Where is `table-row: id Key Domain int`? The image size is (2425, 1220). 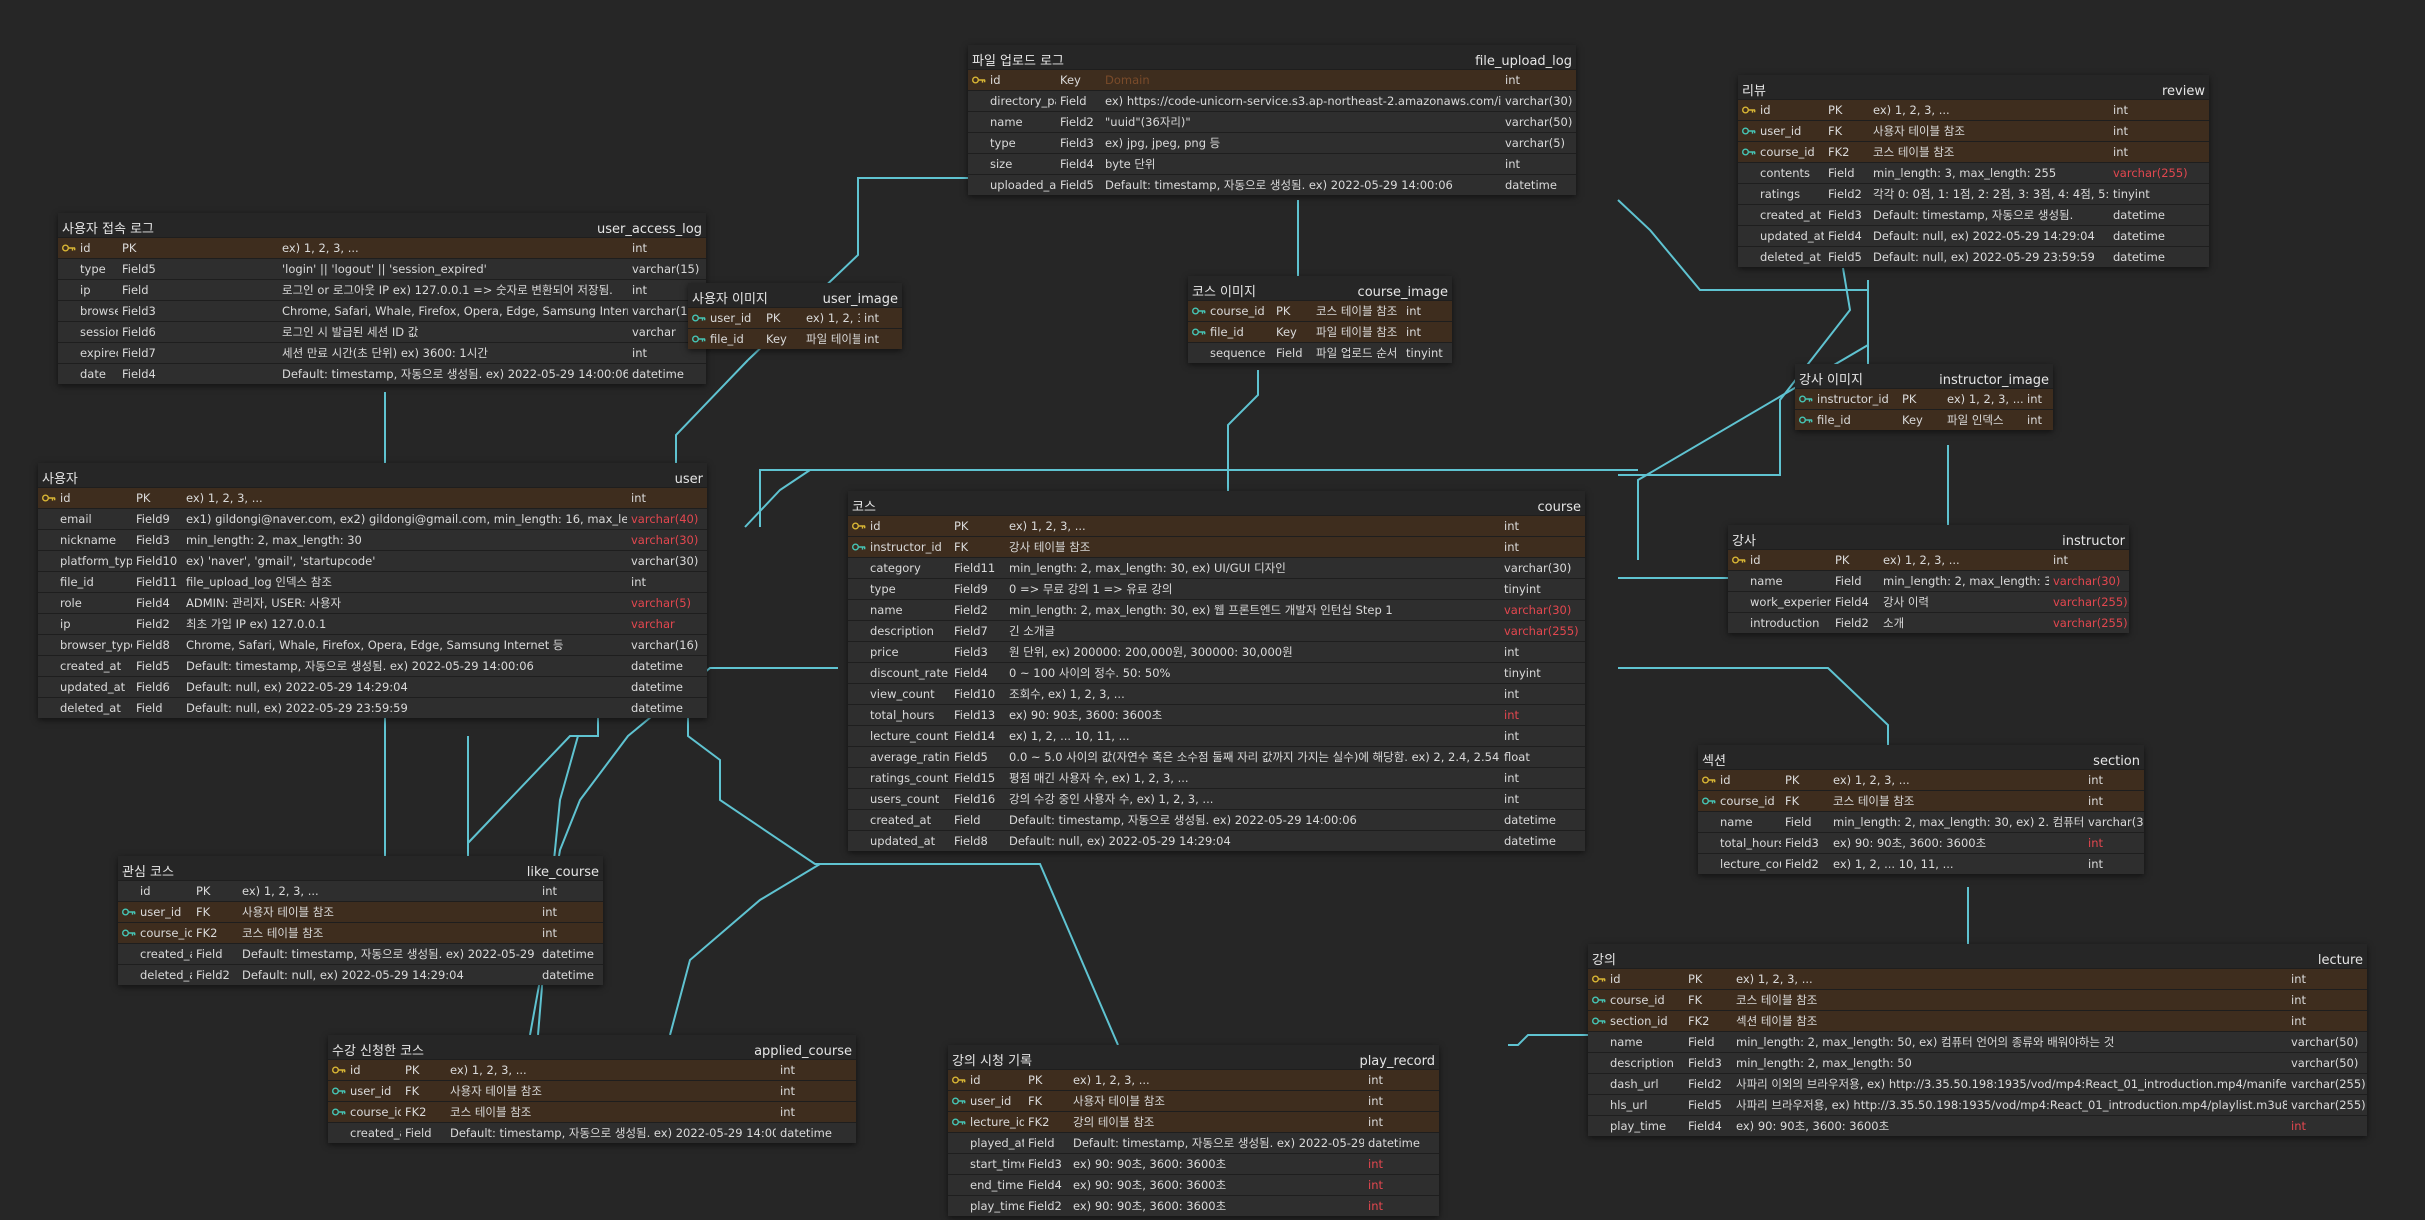
table-row: id Key Domain int is located at coordinates (1272, 79).